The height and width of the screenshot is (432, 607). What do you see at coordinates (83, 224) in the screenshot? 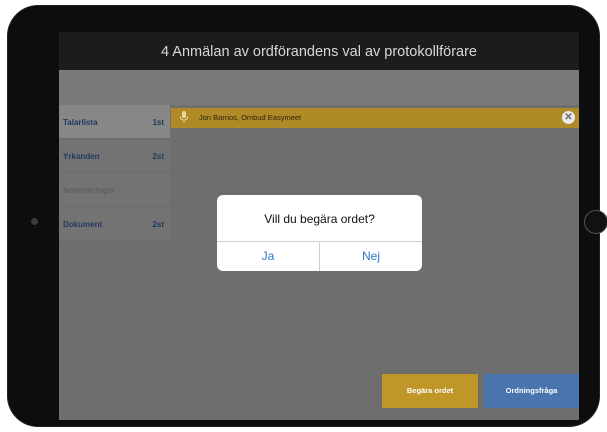
I see `sidebar-item-label: Dokument` at bounding box center [83, 224].